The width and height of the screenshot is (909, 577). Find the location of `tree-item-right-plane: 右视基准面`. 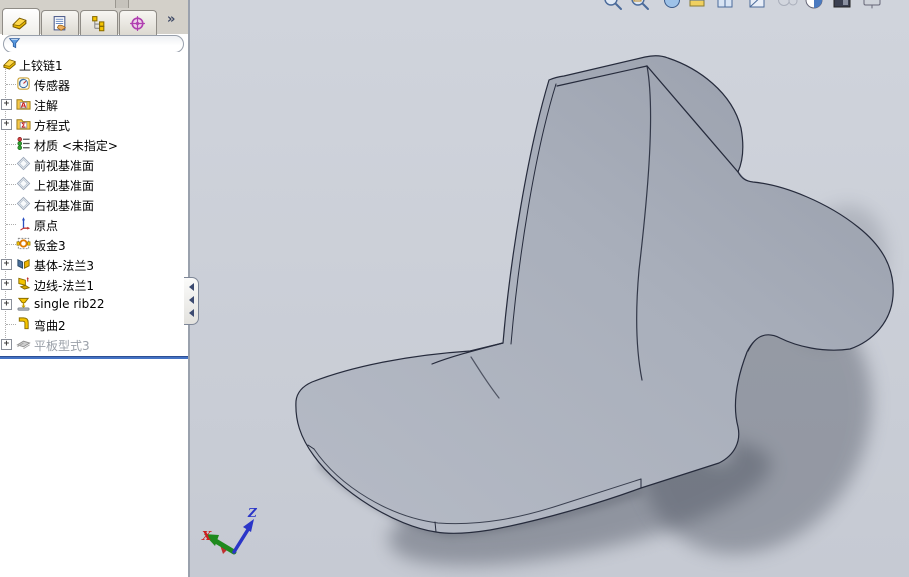

tree-item-right-plane: 右视基准面 is located at coordinates (93, 204).